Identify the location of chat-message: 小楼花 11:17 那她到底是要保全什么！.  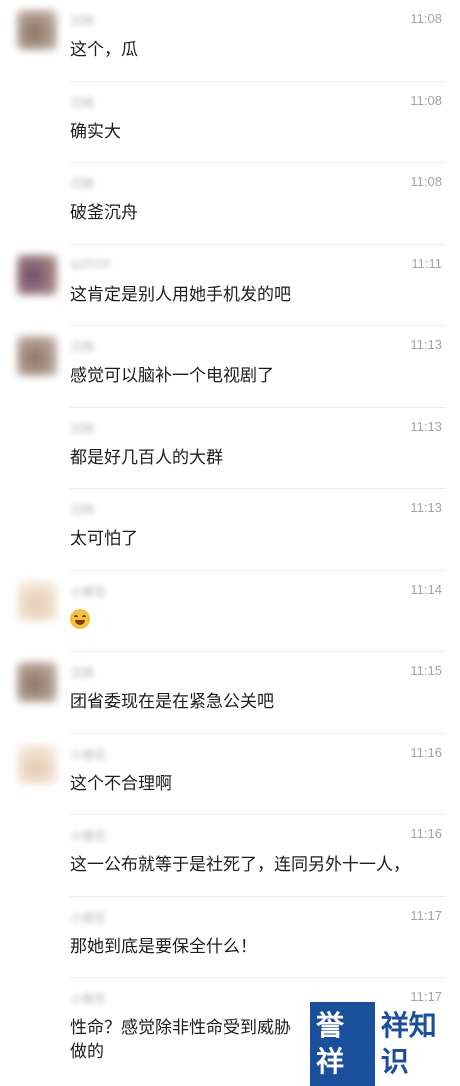
(230, 937).